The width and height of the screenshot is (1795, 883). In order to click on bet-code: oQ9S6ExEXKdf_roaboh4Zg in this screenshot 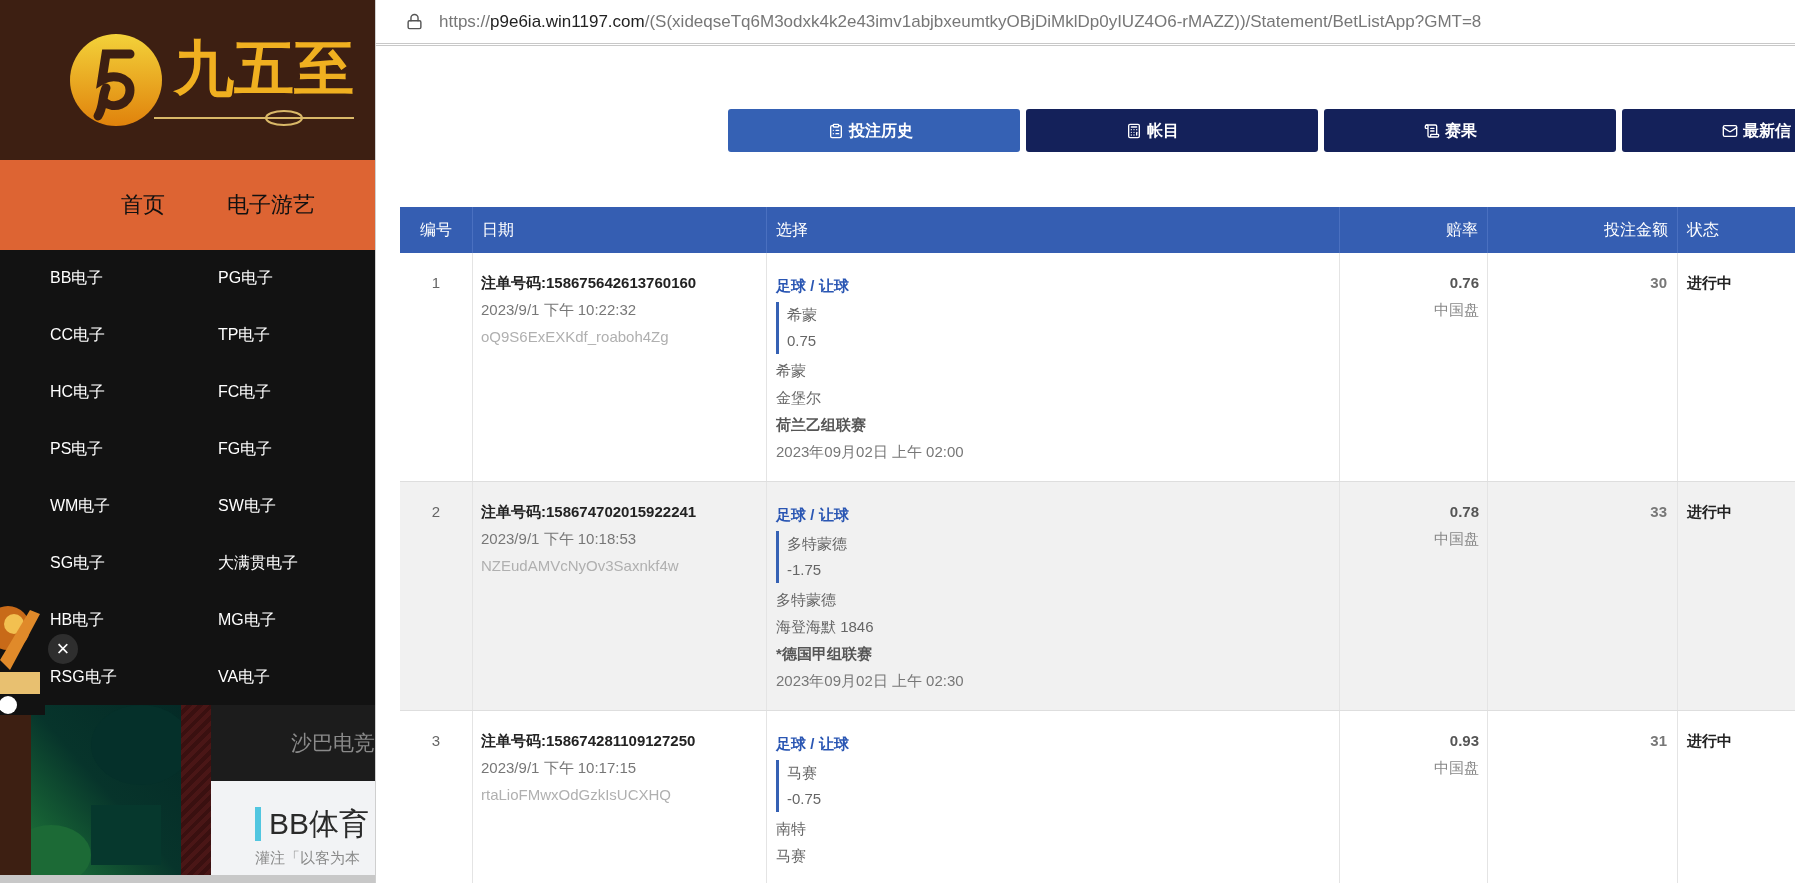, I will do `click(575, 337)`.